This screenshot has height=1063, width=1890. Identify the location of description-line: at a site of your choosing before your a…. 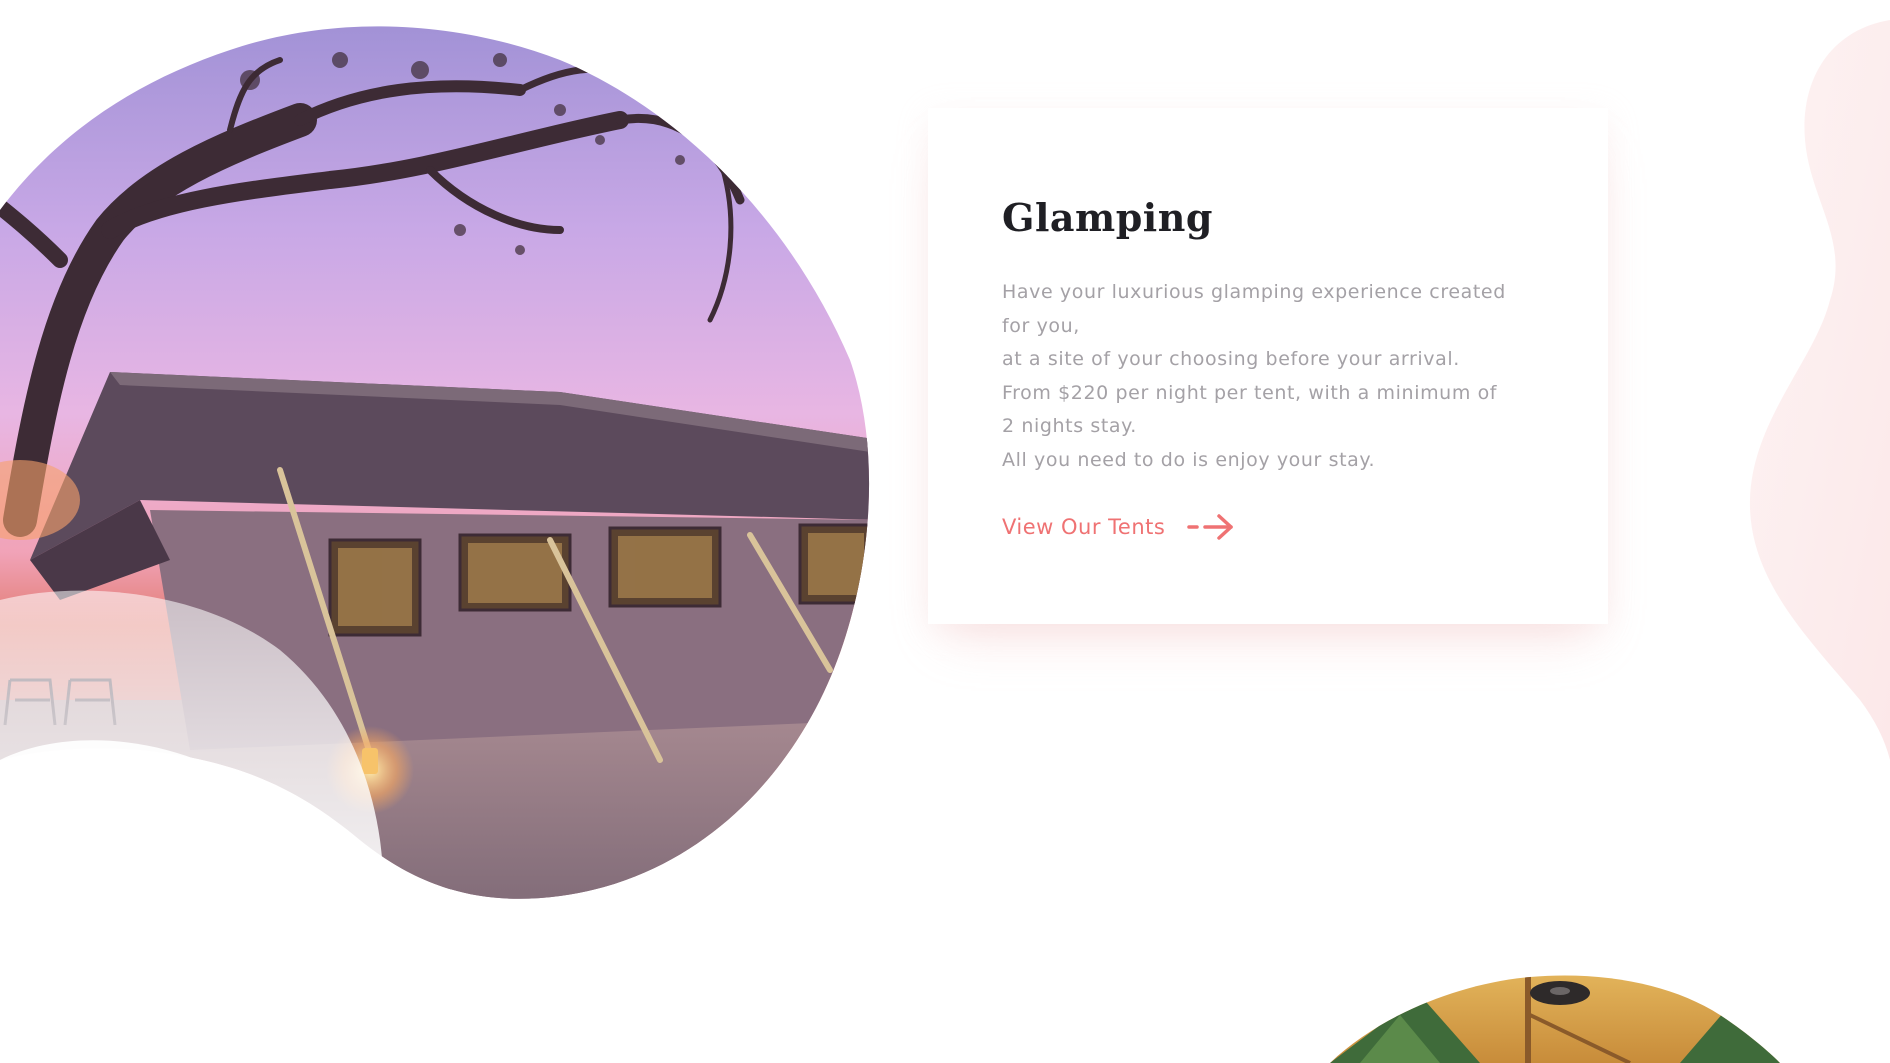
(1231, 359).